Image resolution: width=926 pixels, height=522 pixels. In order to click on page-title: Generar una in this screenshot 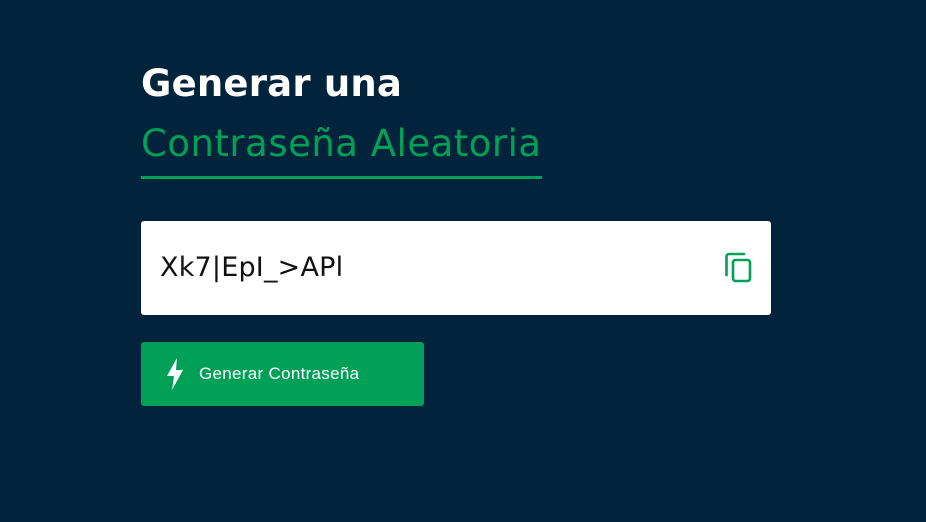, I will do `click(272, 83)`.